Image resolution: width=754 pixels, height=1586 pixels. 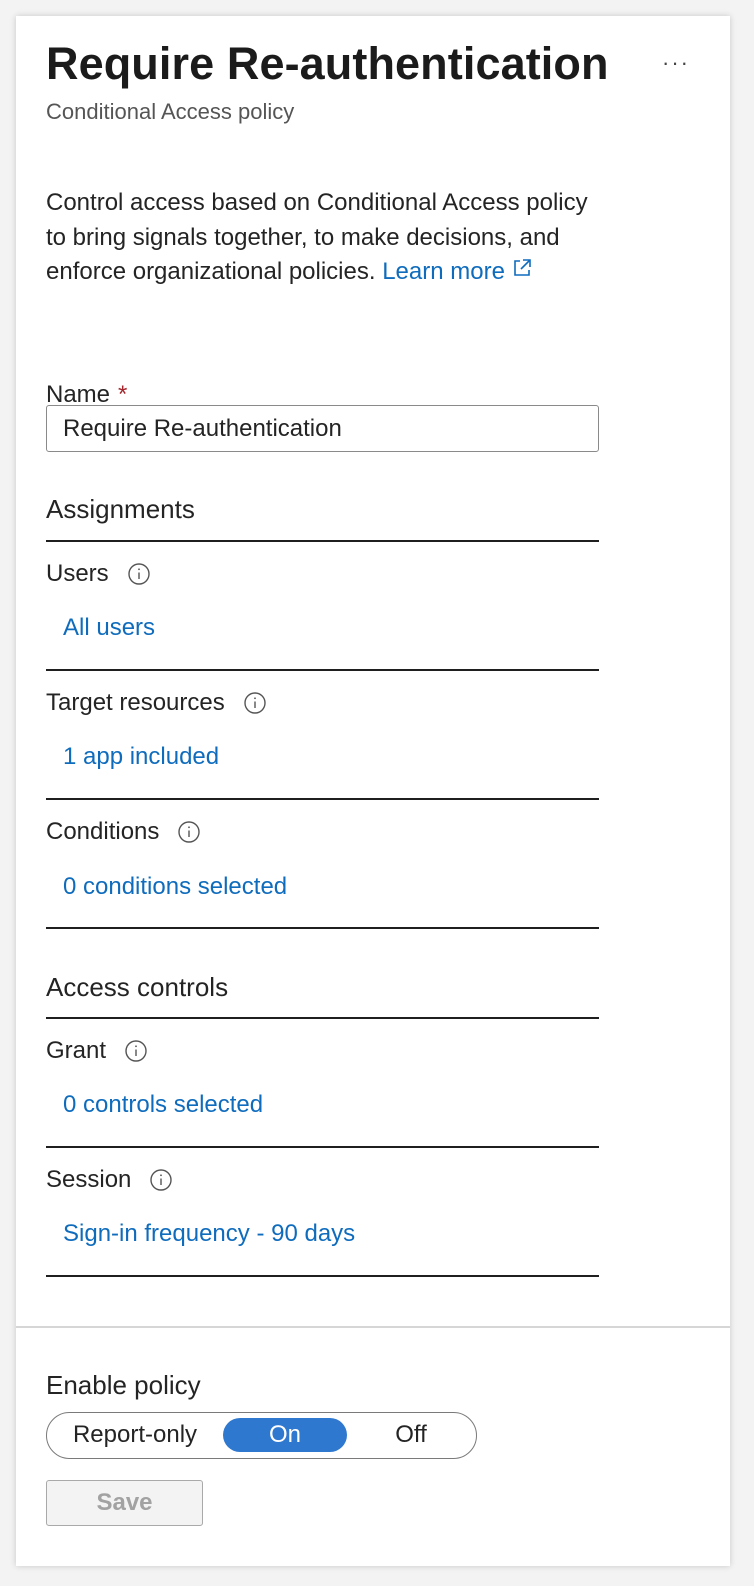 I want to click on users-link: All users, so click(x=109, y=628).